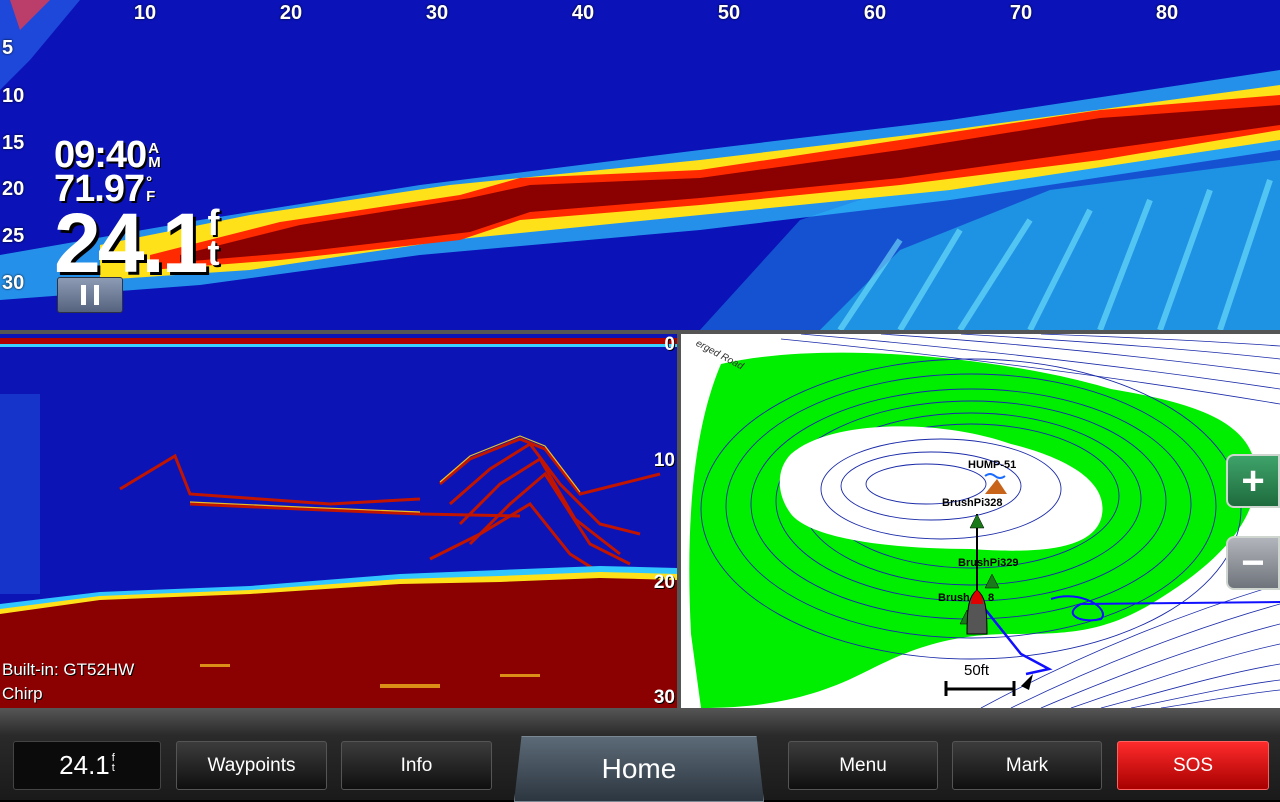 This screenshot has width=1280, height=802. What do you see at coordinates (639, 769) in the screenshot?
I see `home-button: Home` at bounding box center [639, 769].